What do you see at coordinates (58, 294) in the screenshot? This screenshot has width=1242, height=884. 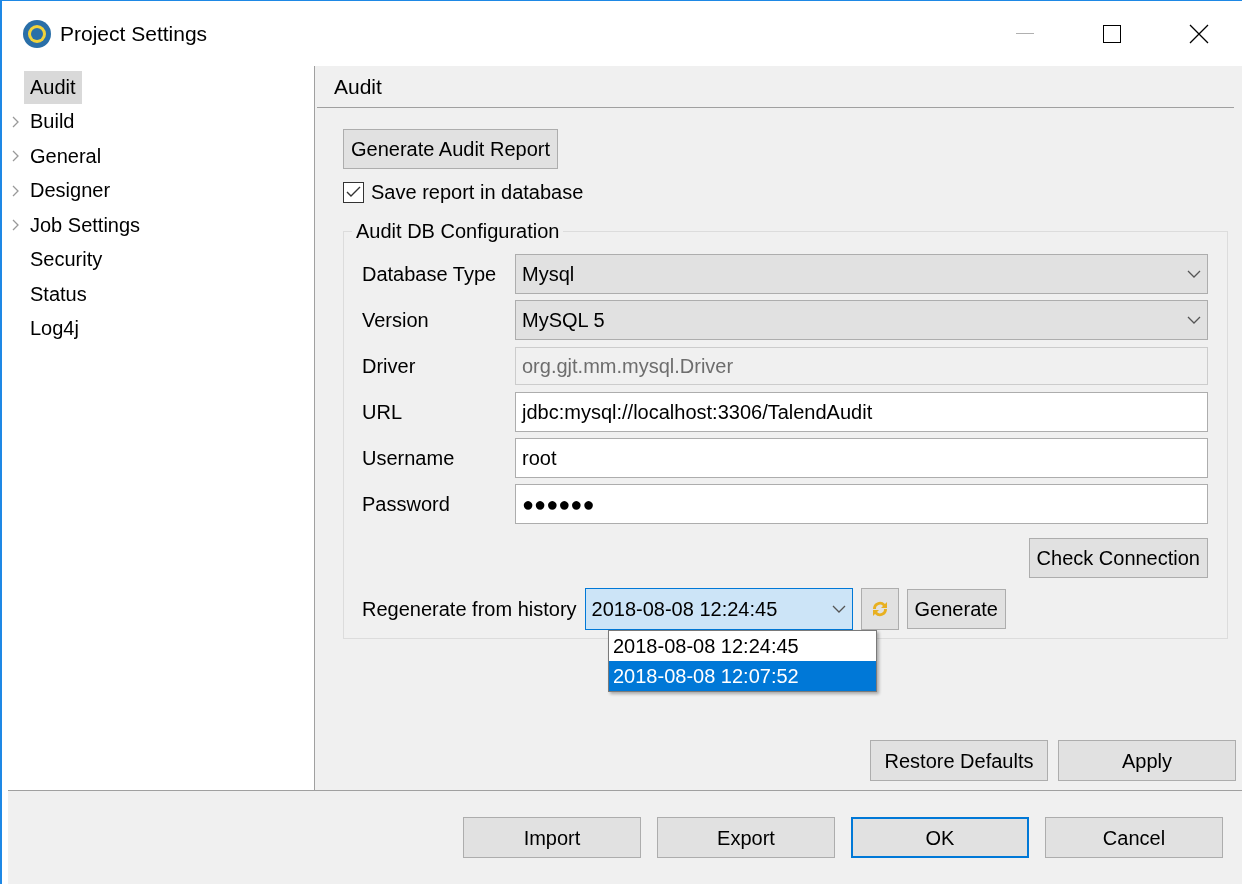 I see `sidebar-item: Status` at bounding box center [58, 294].